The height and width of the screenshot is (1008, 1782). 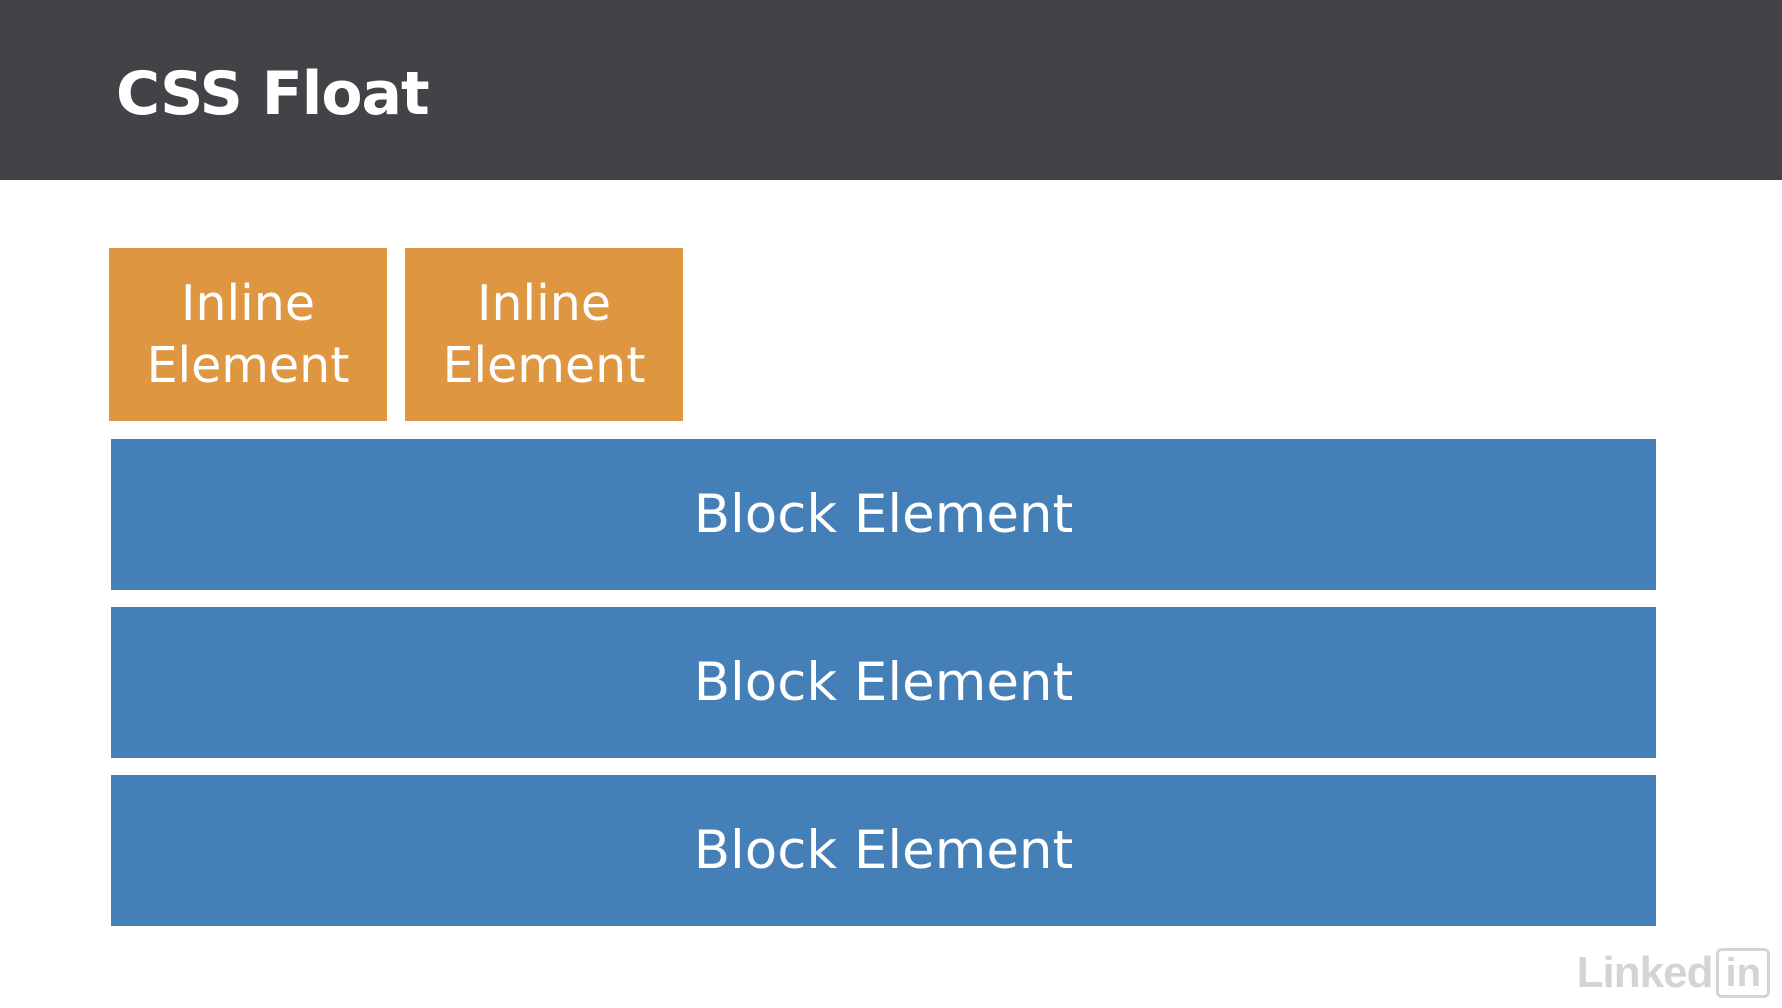 I want to click on inline-element-box-2: Inline Element, so click(x=544, y=334).